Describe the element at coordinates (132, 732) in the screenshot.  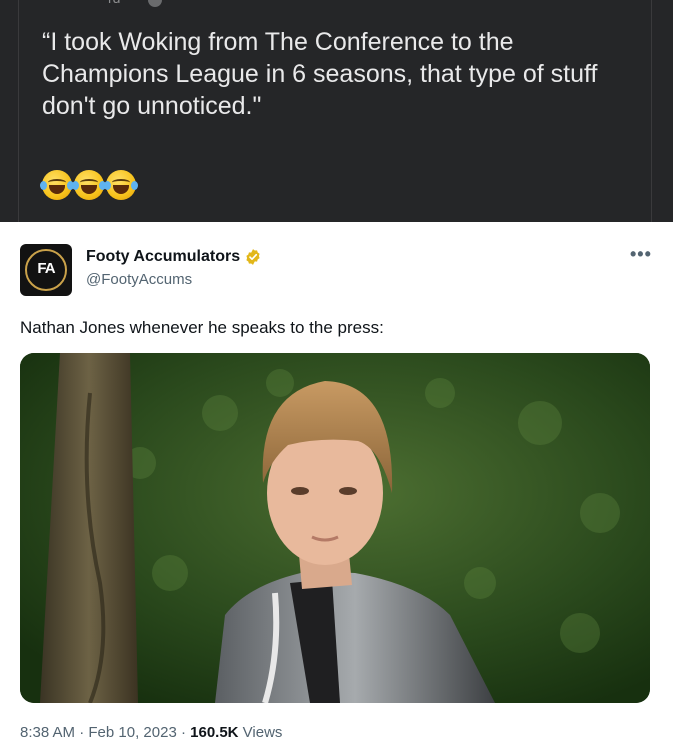
I see `tweet-date: Feb 10, 2023` at that location.